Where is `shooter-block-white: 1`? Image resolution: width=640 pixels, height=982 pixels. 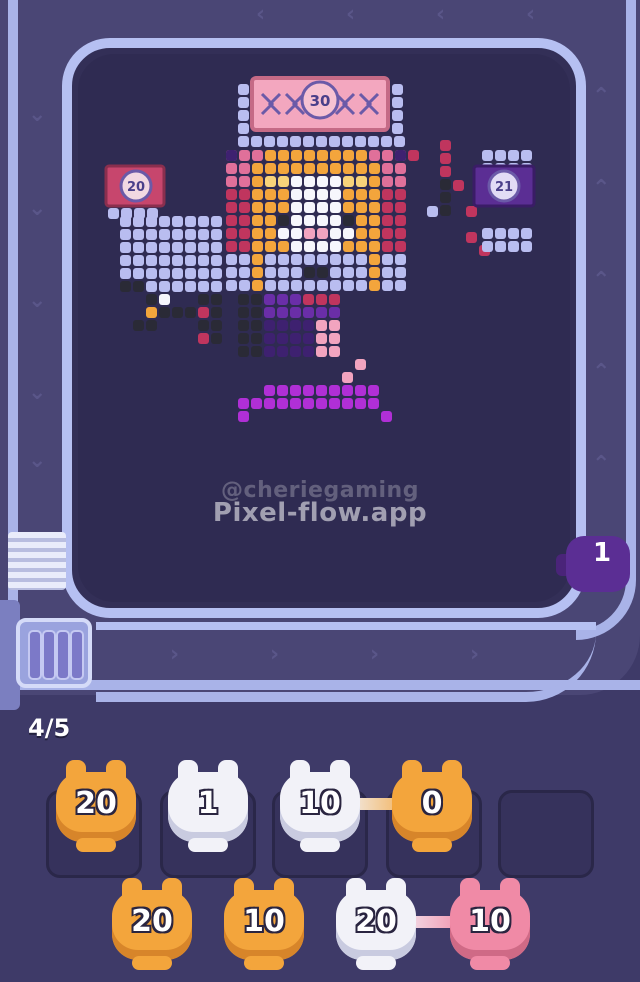
shooter-block-white: 1 is located at coordinates (208, 806).